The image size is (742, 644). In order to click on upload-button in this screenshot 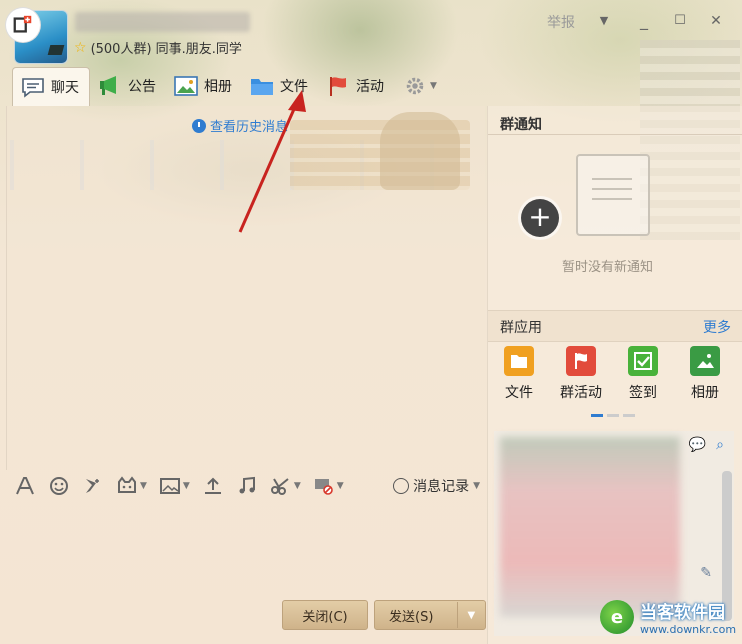, I will do `click(213, 486)`.